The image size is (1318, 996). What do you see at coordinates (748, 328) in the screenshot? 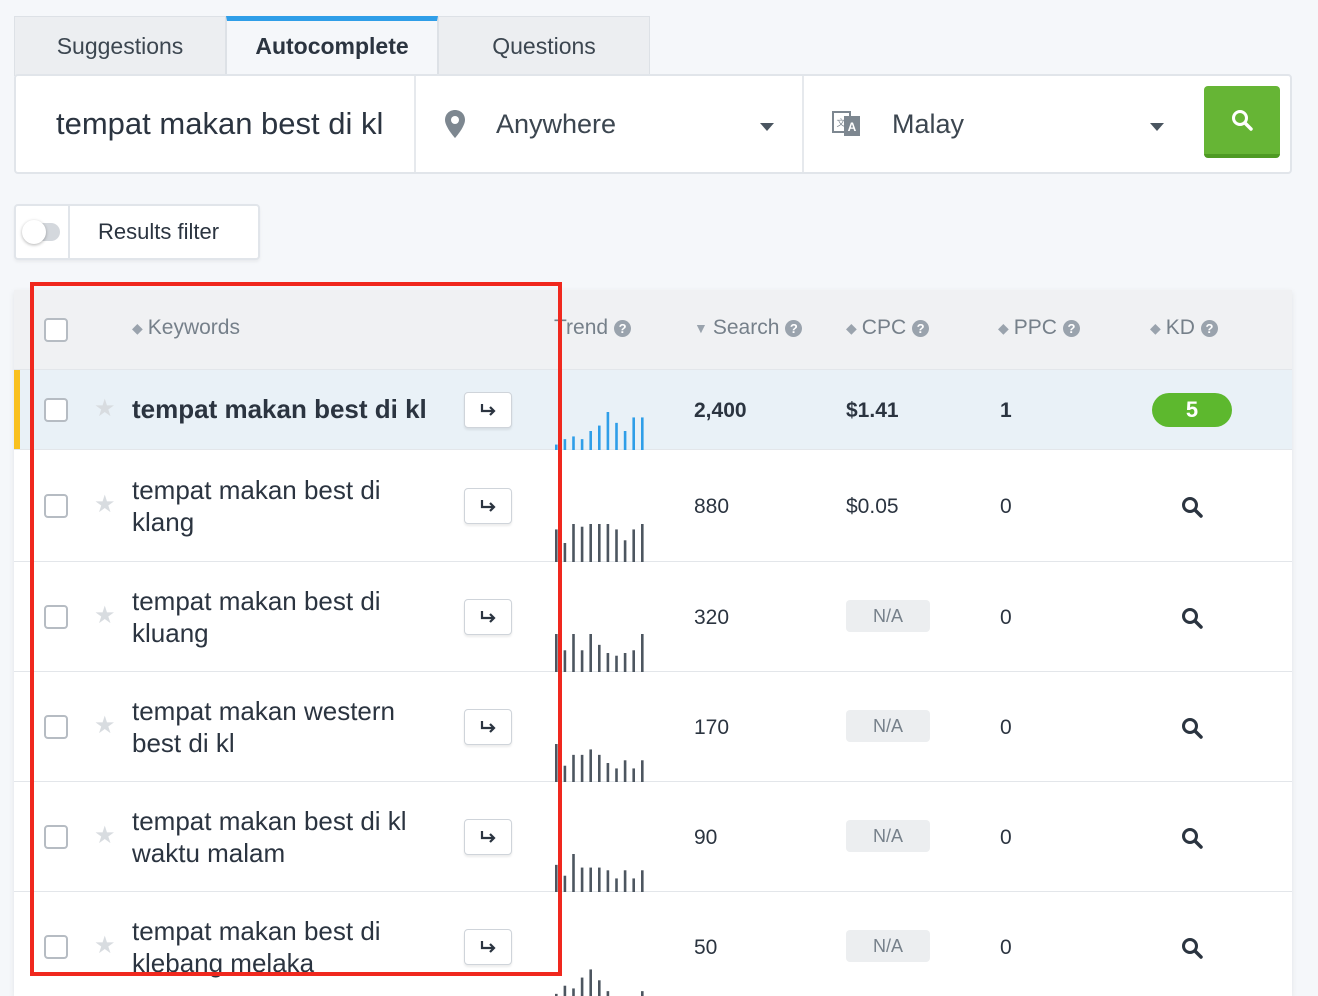
I see `column-search: ▼ Search ?` at bounding box center [748, 328].